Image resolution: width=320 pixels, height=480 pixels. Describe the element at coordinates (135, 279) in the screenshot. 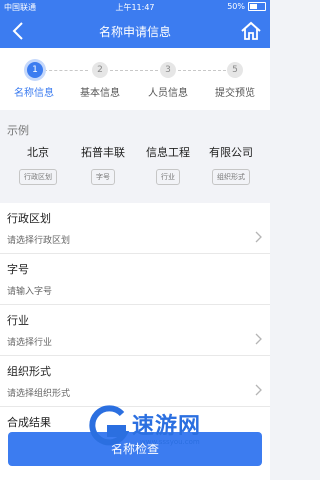

I see `trade-name-field: 字号 请输入字号` at that location.